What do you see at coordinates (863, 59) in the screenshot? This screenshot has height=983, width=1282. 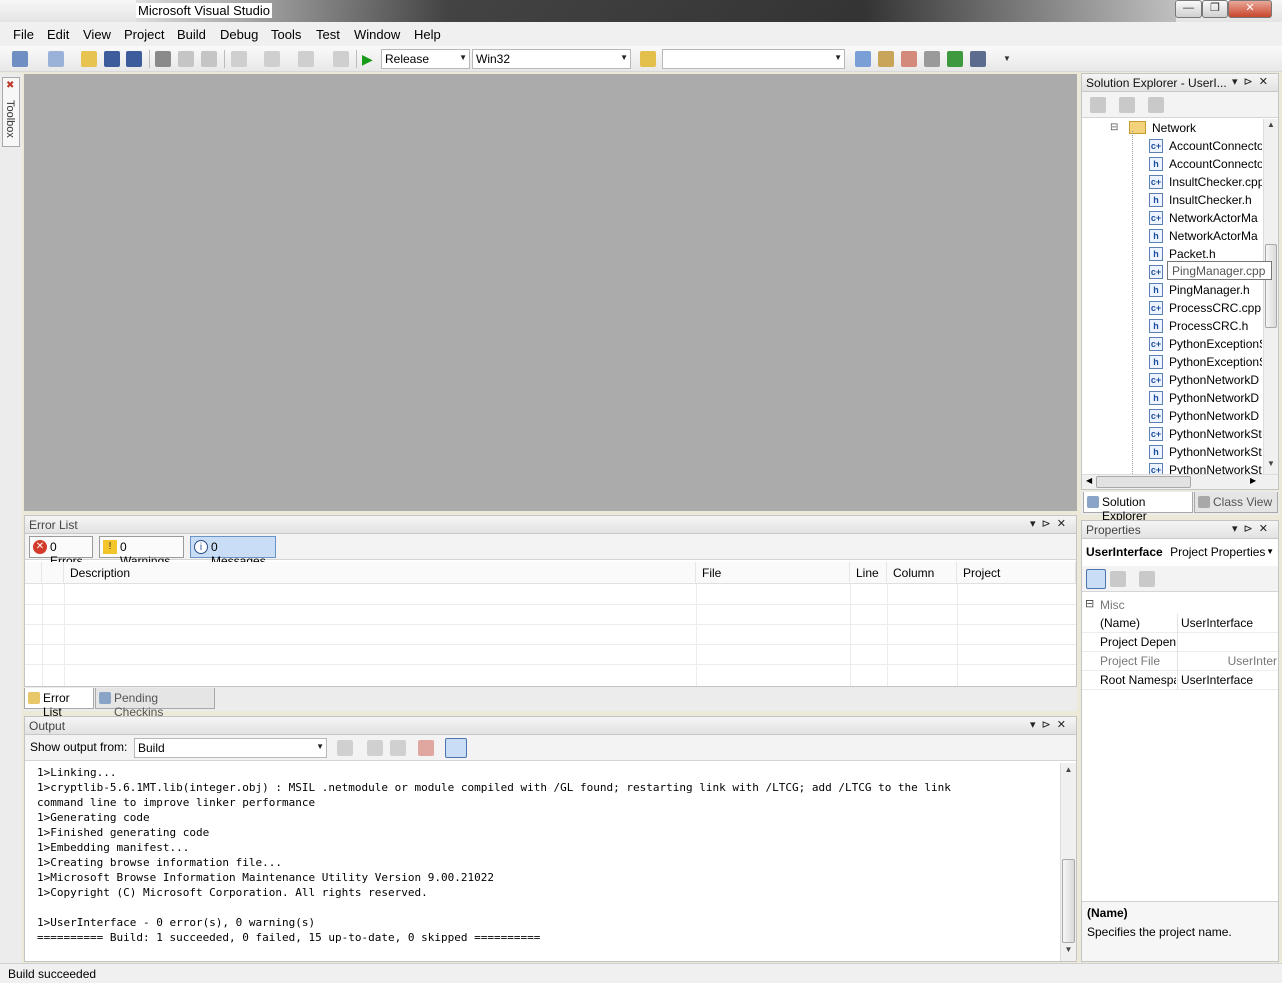 I see `solution-explorer-icon` at bounding box center [863, 59].